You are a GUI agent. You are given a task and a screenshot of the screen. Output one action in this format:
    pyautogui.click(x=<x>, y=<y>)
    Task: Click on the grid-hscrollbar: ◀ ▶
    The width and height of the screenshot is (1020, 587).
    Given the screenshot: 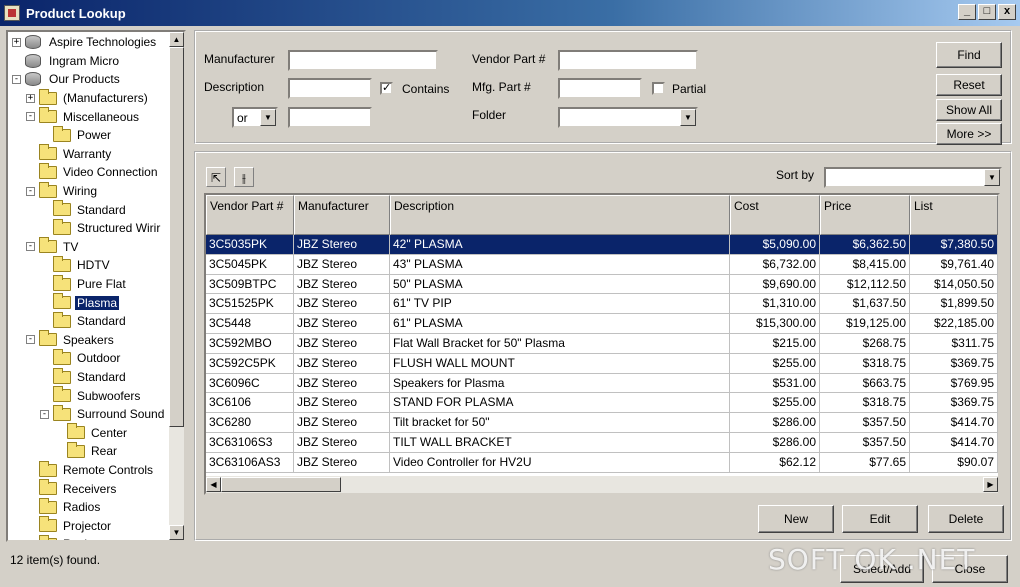 What is the action you would take?
    pyautogui.click(x=602, y=484)
    